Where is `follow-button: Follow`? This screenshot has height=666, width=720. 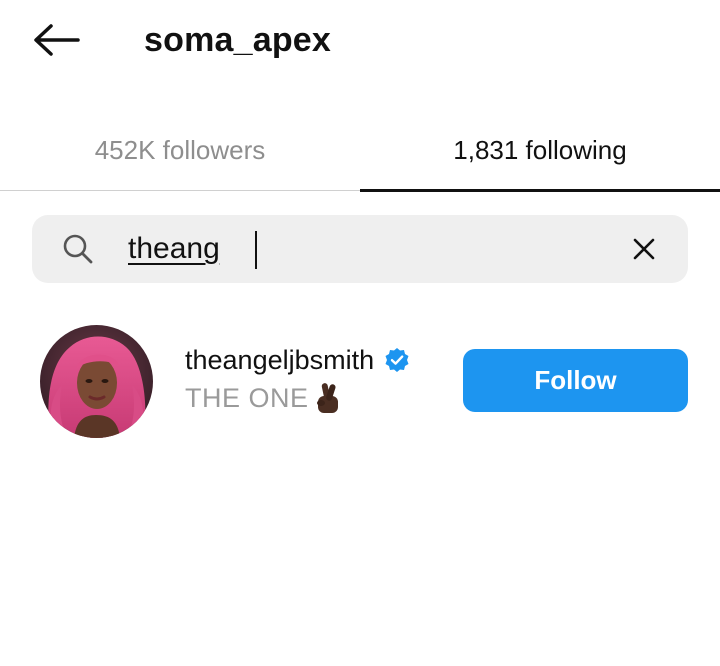 follow-button: Follow is located at coordinates (575, 380).